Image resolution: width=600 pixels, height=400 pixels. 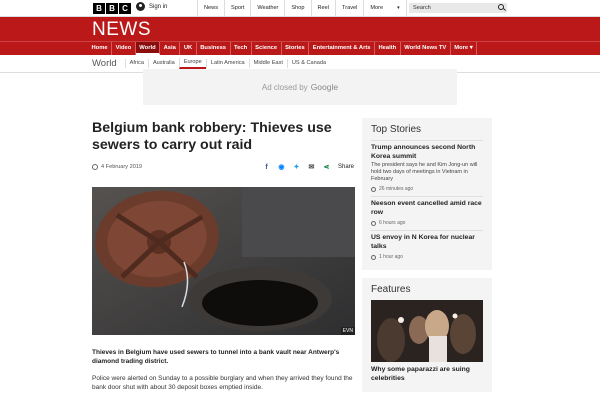 I want to click on topnav-weather: Weather, so click(x=267, y=8).